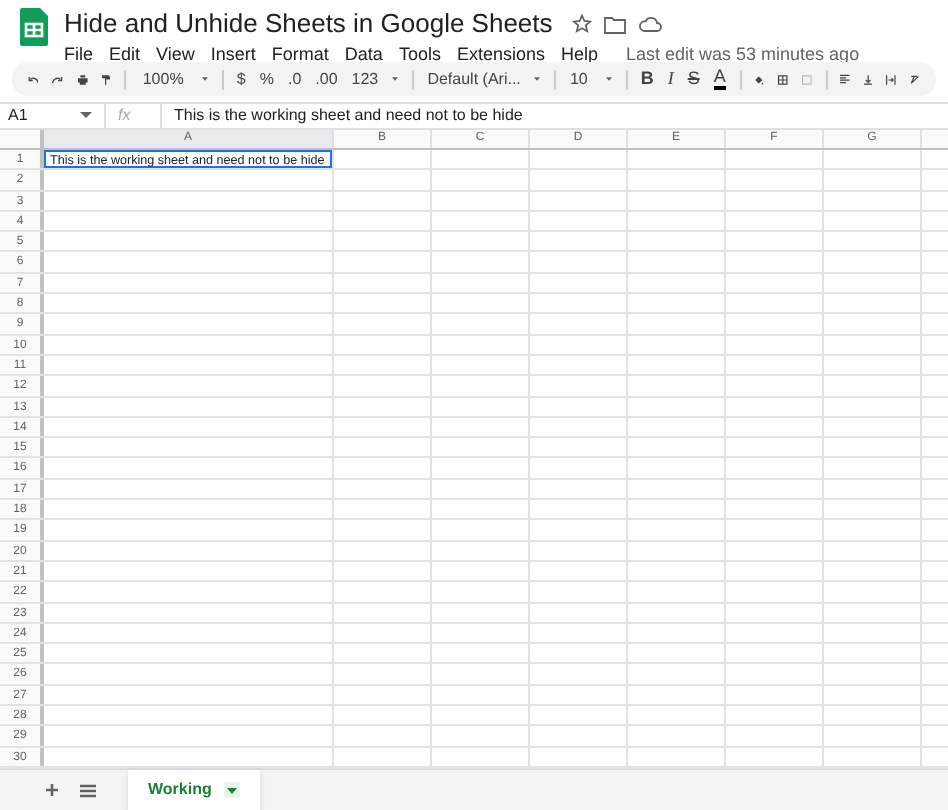 The image size is (948, 810). I want to click on cloud-icon, so click(650, 24).